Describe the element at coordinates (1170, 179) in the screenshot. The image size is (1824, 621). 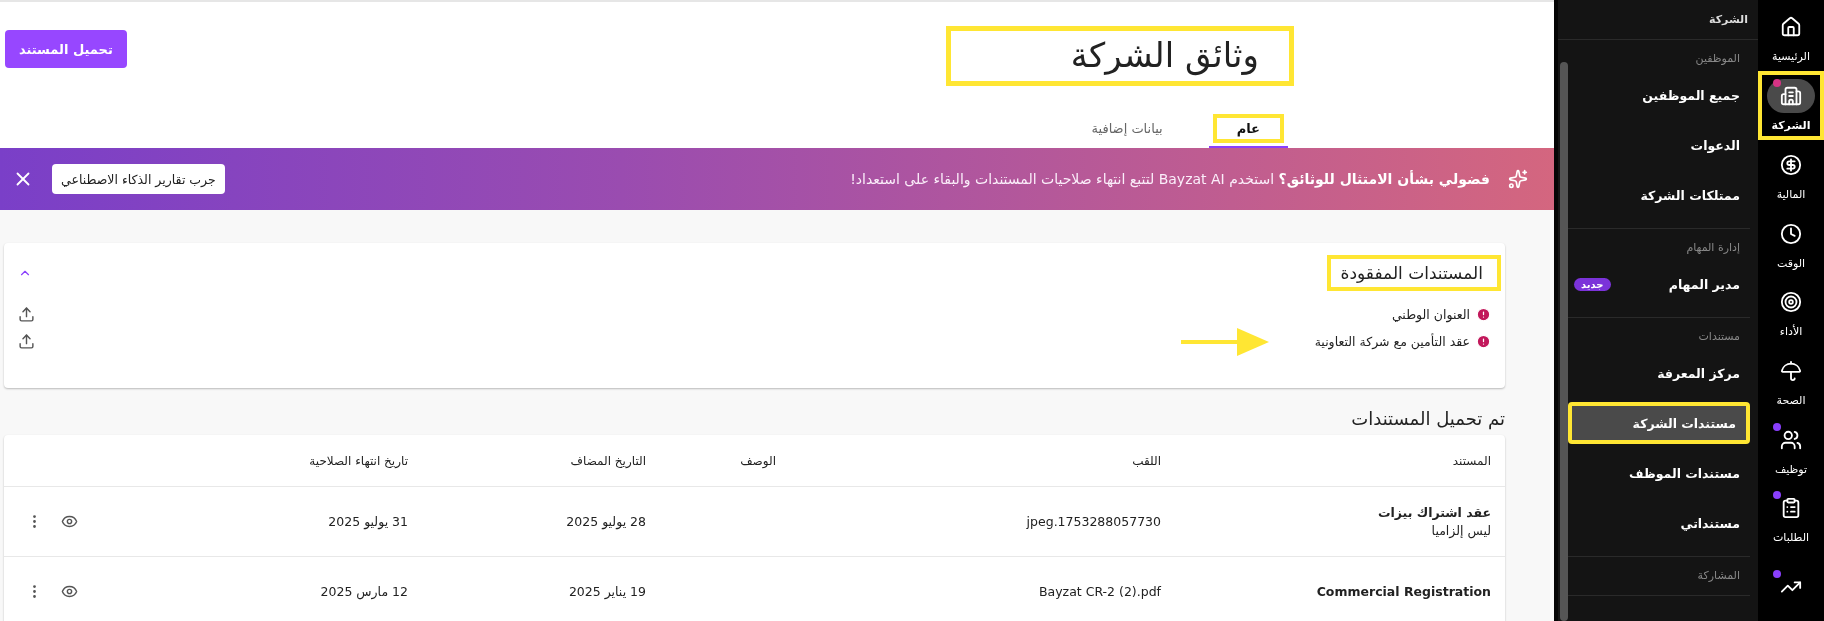
I see `banner-text: فضولي بشأن الامتثال للوثائق؟ استخدم Bayzat AI لتتبع انتهاء صلاحيات المستندات والبقاء على استعداد!` at that location.